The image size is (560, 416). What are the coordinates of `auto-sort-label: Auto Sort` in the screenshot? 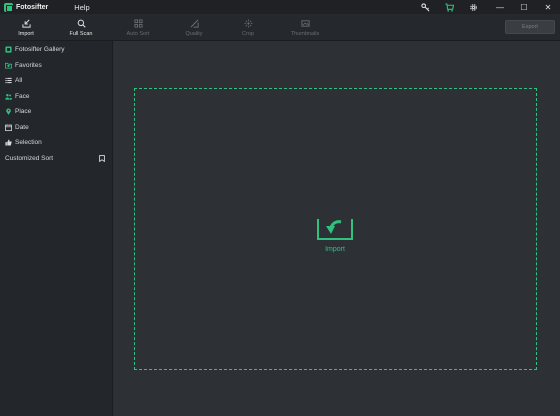 It's located at (138, 33).